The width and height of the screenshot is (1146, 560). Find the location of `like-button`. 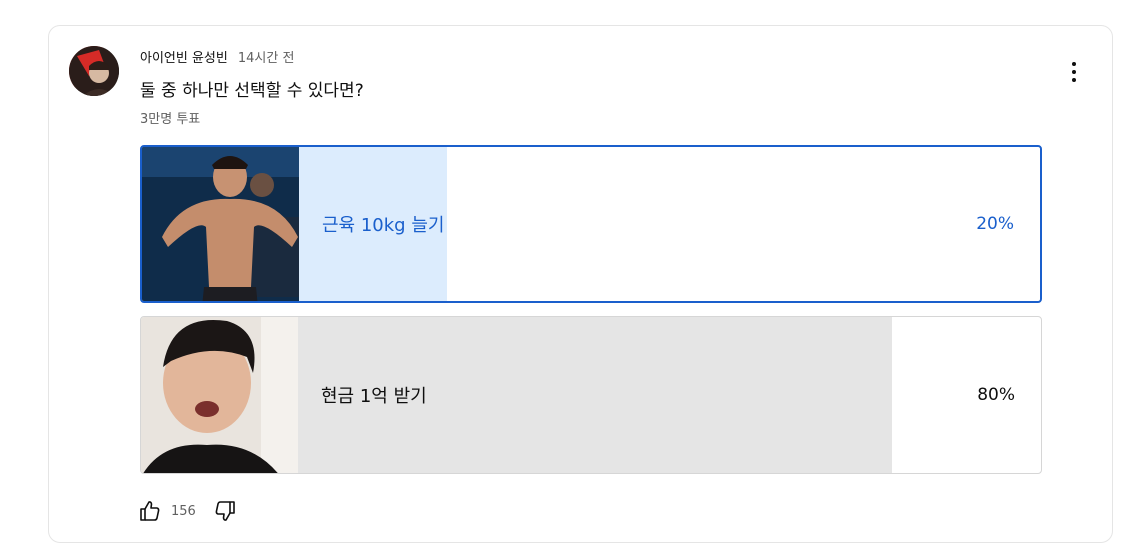

like-button is located at coordinates (150, 511).